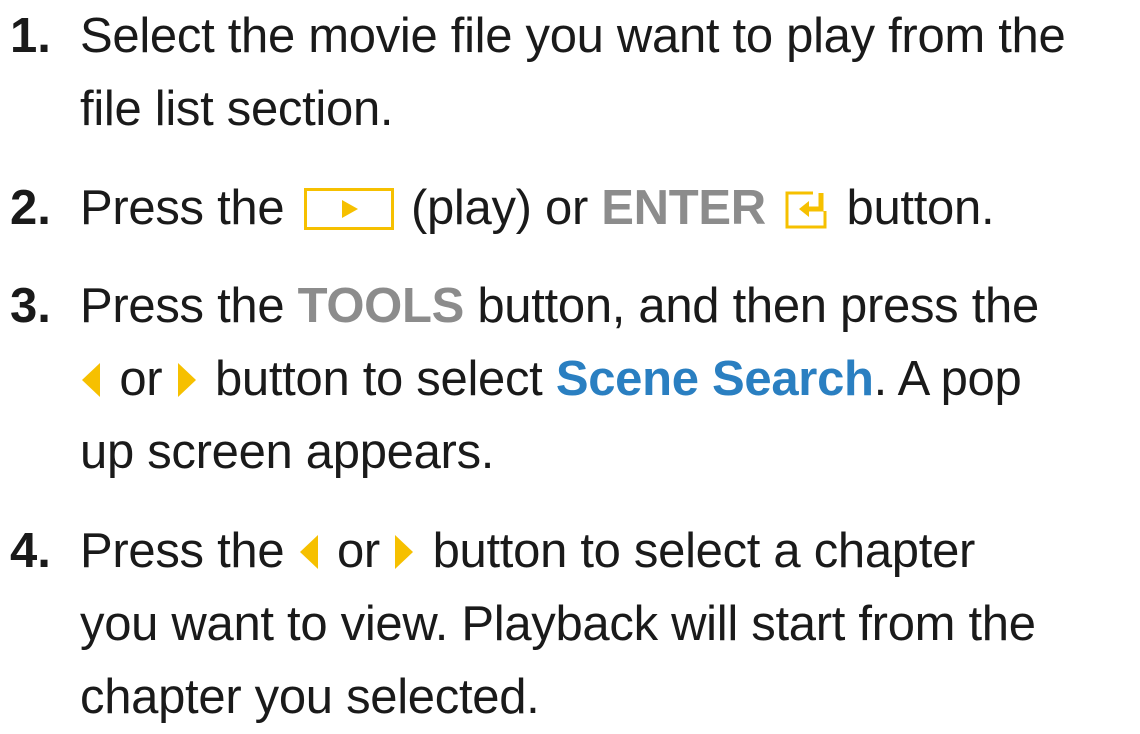 This screenshot has width=1140, height=734. I want to click on enter-icon, so click(806, 209).